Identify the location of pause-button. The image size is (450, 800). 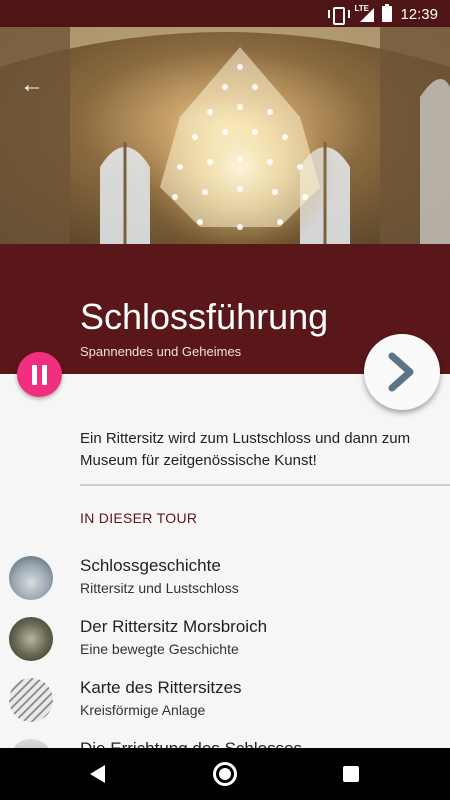
(39, 374).